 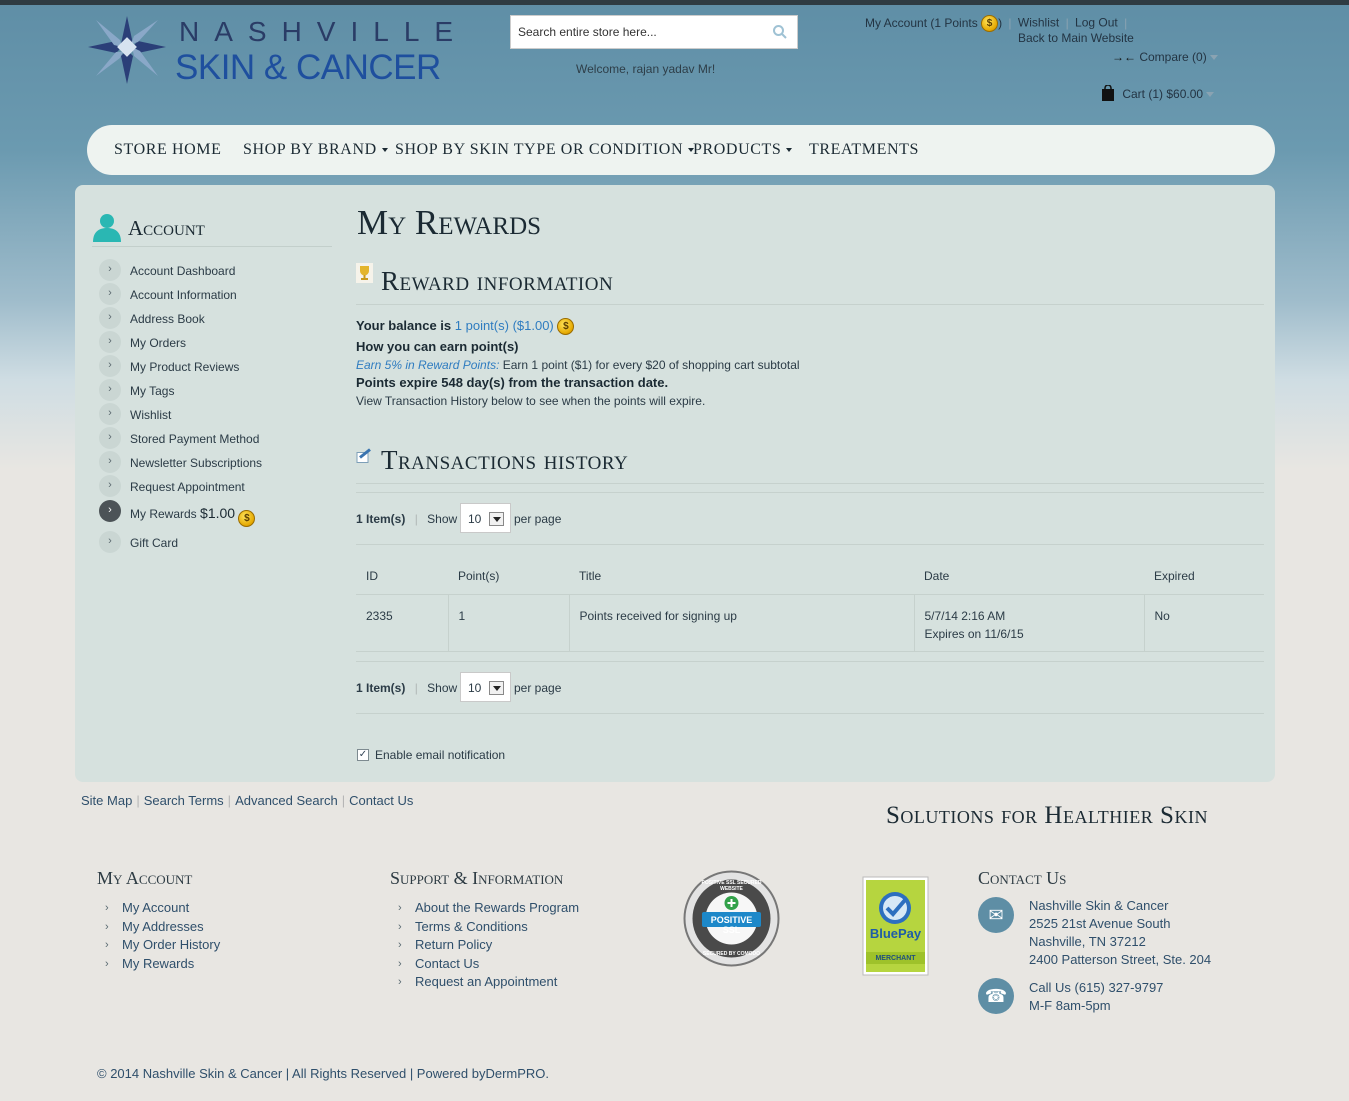 I want to click on page-title: My Rewards, so click(x=449, y=222).